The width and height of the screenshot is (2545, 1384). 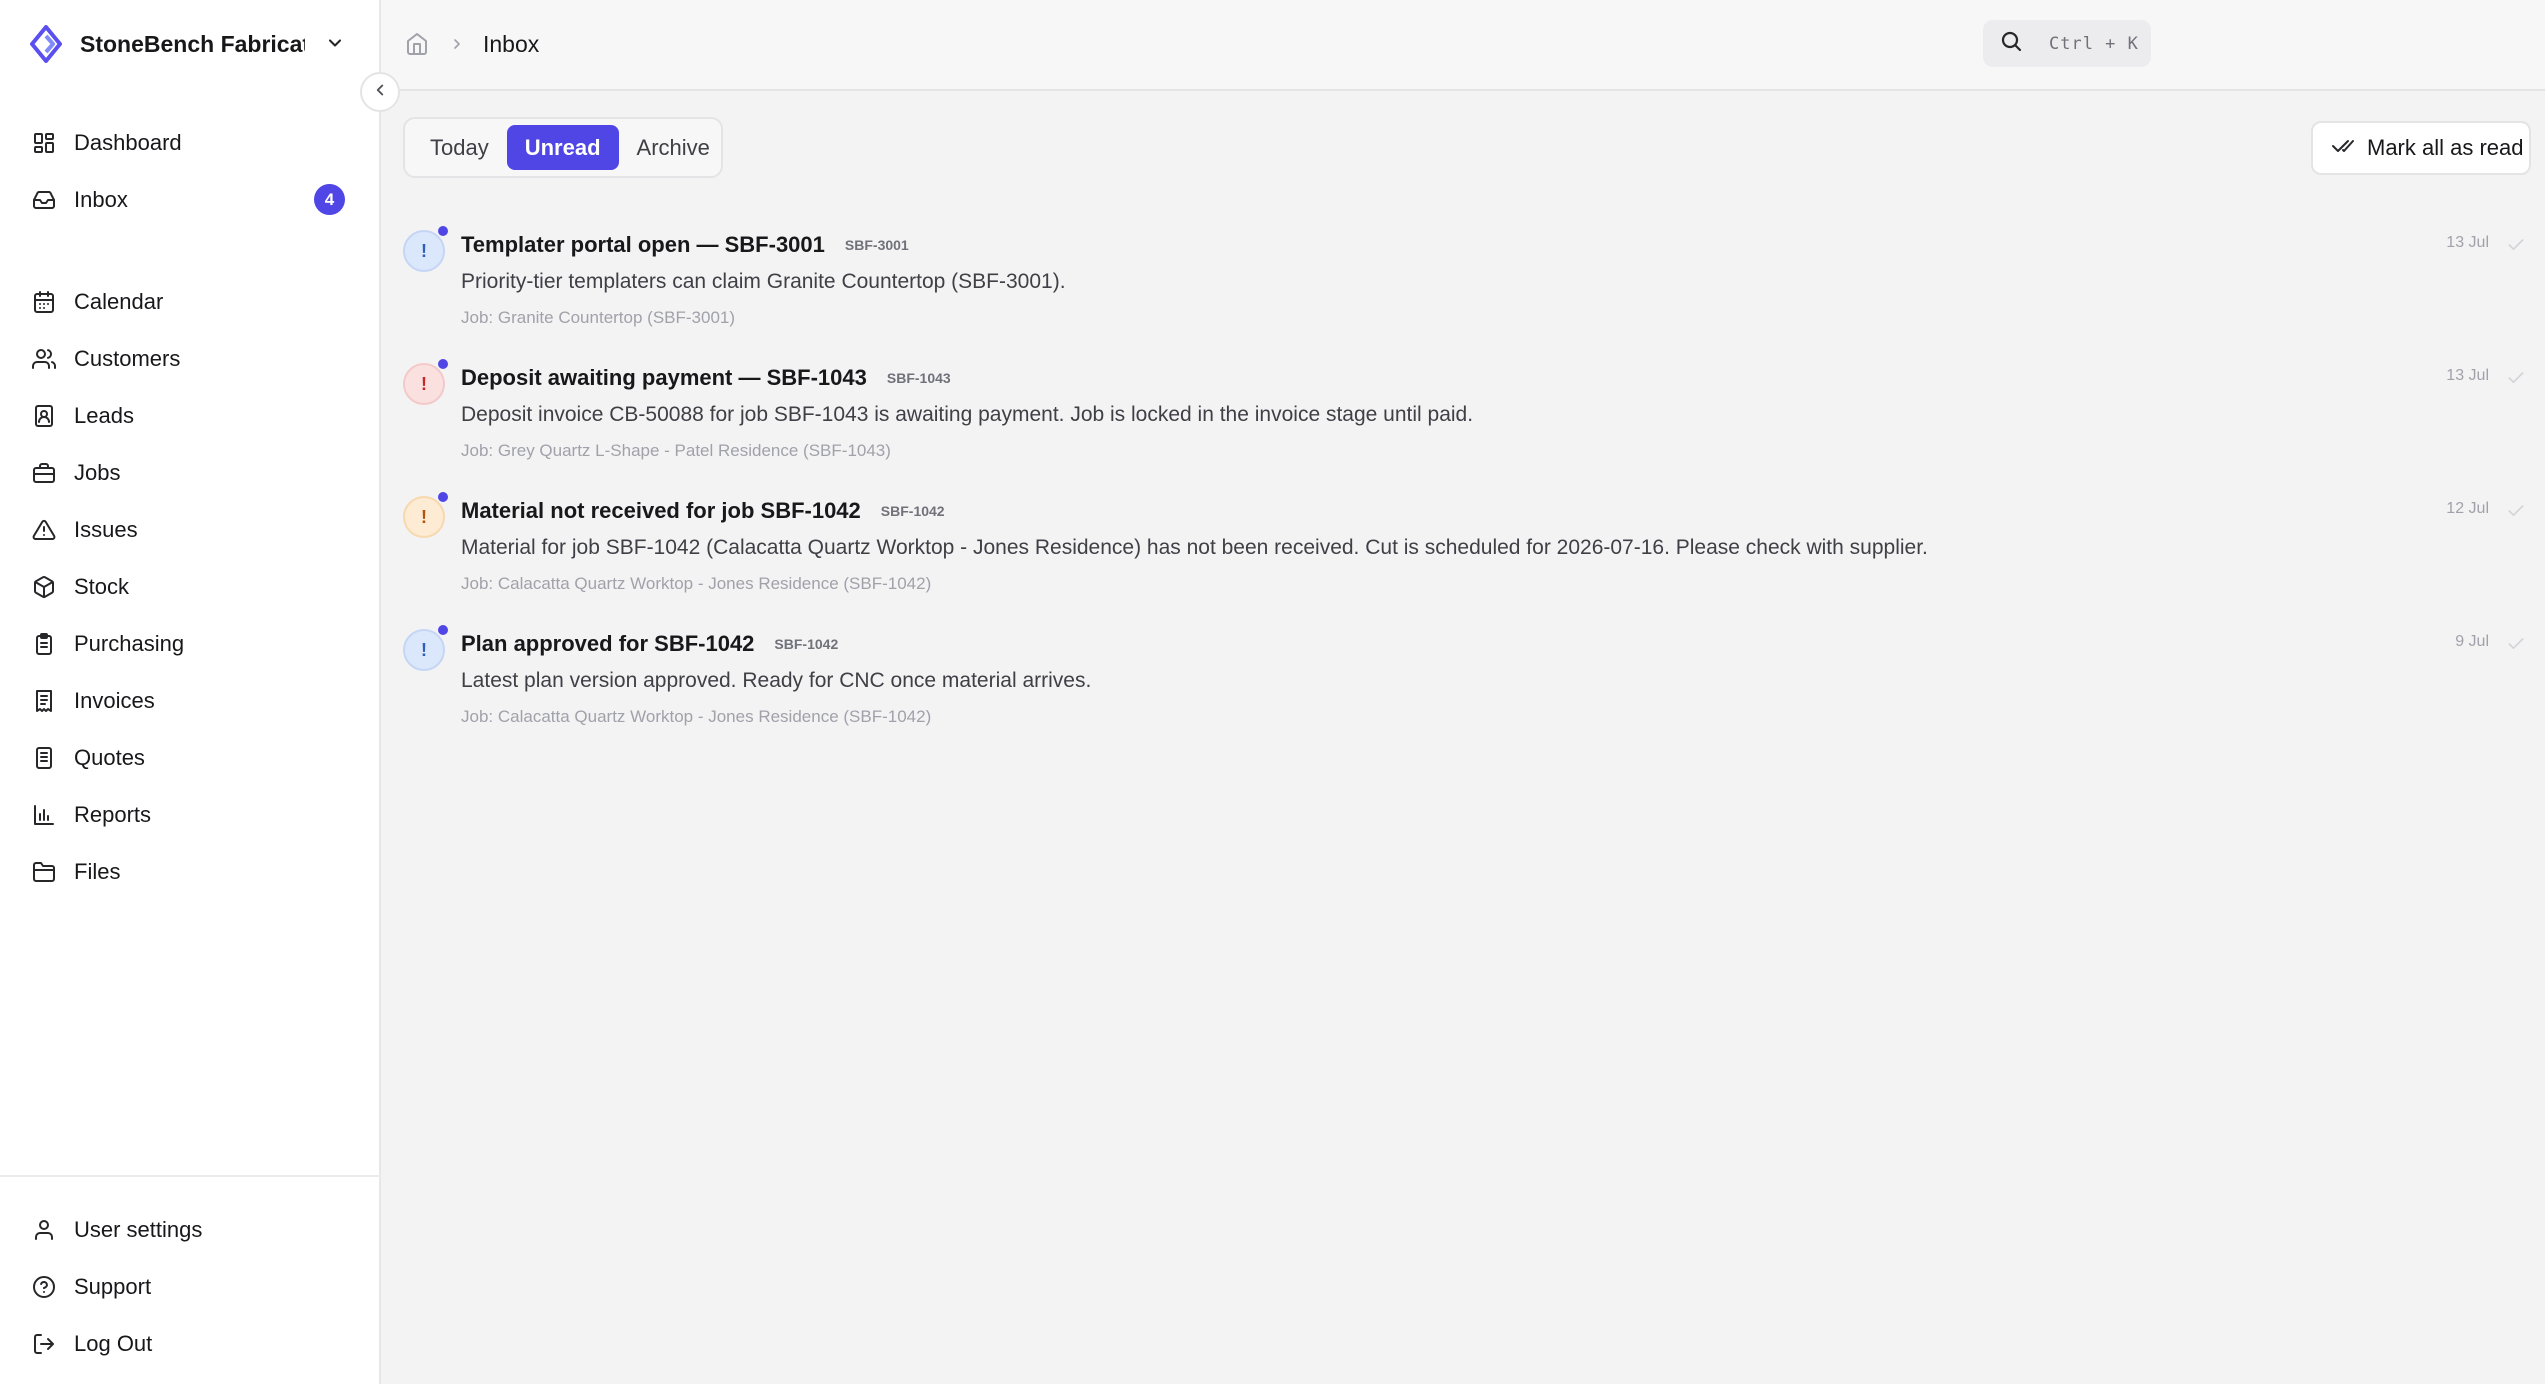 What do you see at coordinates (190, 757) in the screenshot?
I see `sidebar-item-quotes: Quotes` at bounding box center [190, 757].